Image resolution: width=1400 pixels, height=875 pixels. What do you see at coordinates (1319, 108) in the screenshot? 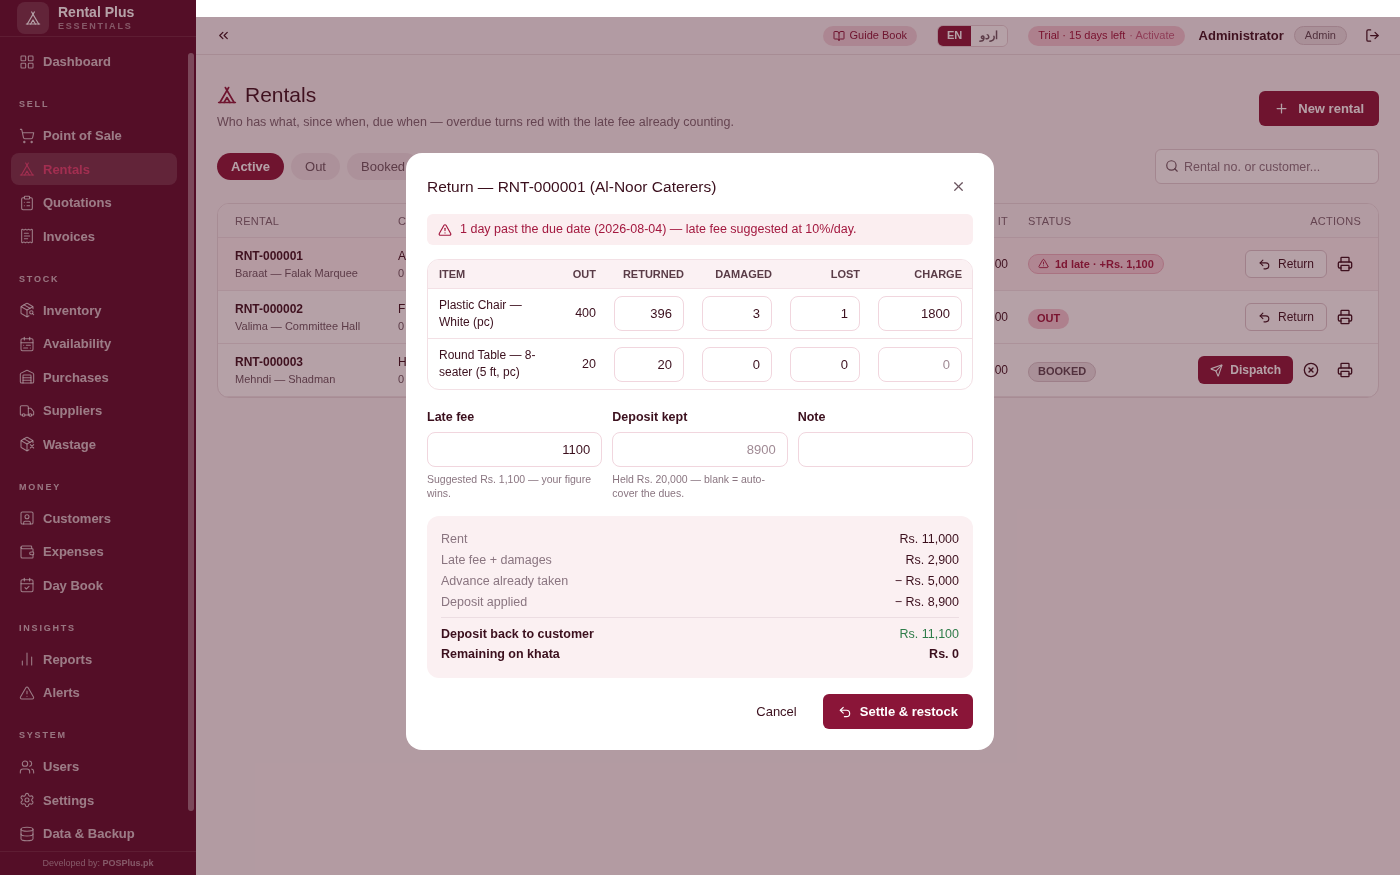
I see `new-rental-button: New rental` at bounding box center [1319, 108].